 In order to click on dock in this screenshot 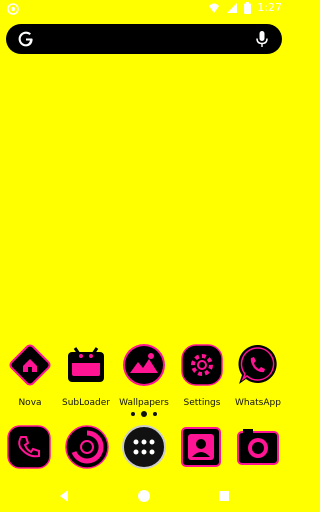, I will do `click(144, 450)`.